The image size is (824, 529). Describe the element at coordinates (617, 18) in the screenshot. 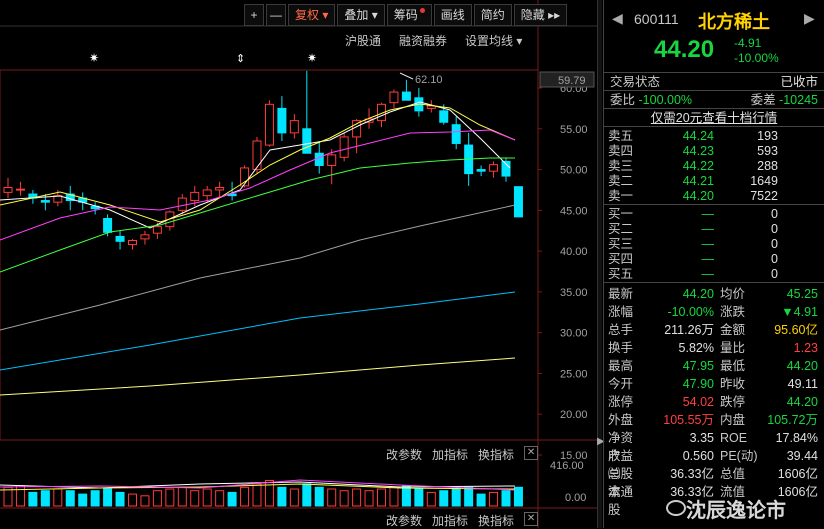

I see `prev-stock-icon: ◀` at that location.